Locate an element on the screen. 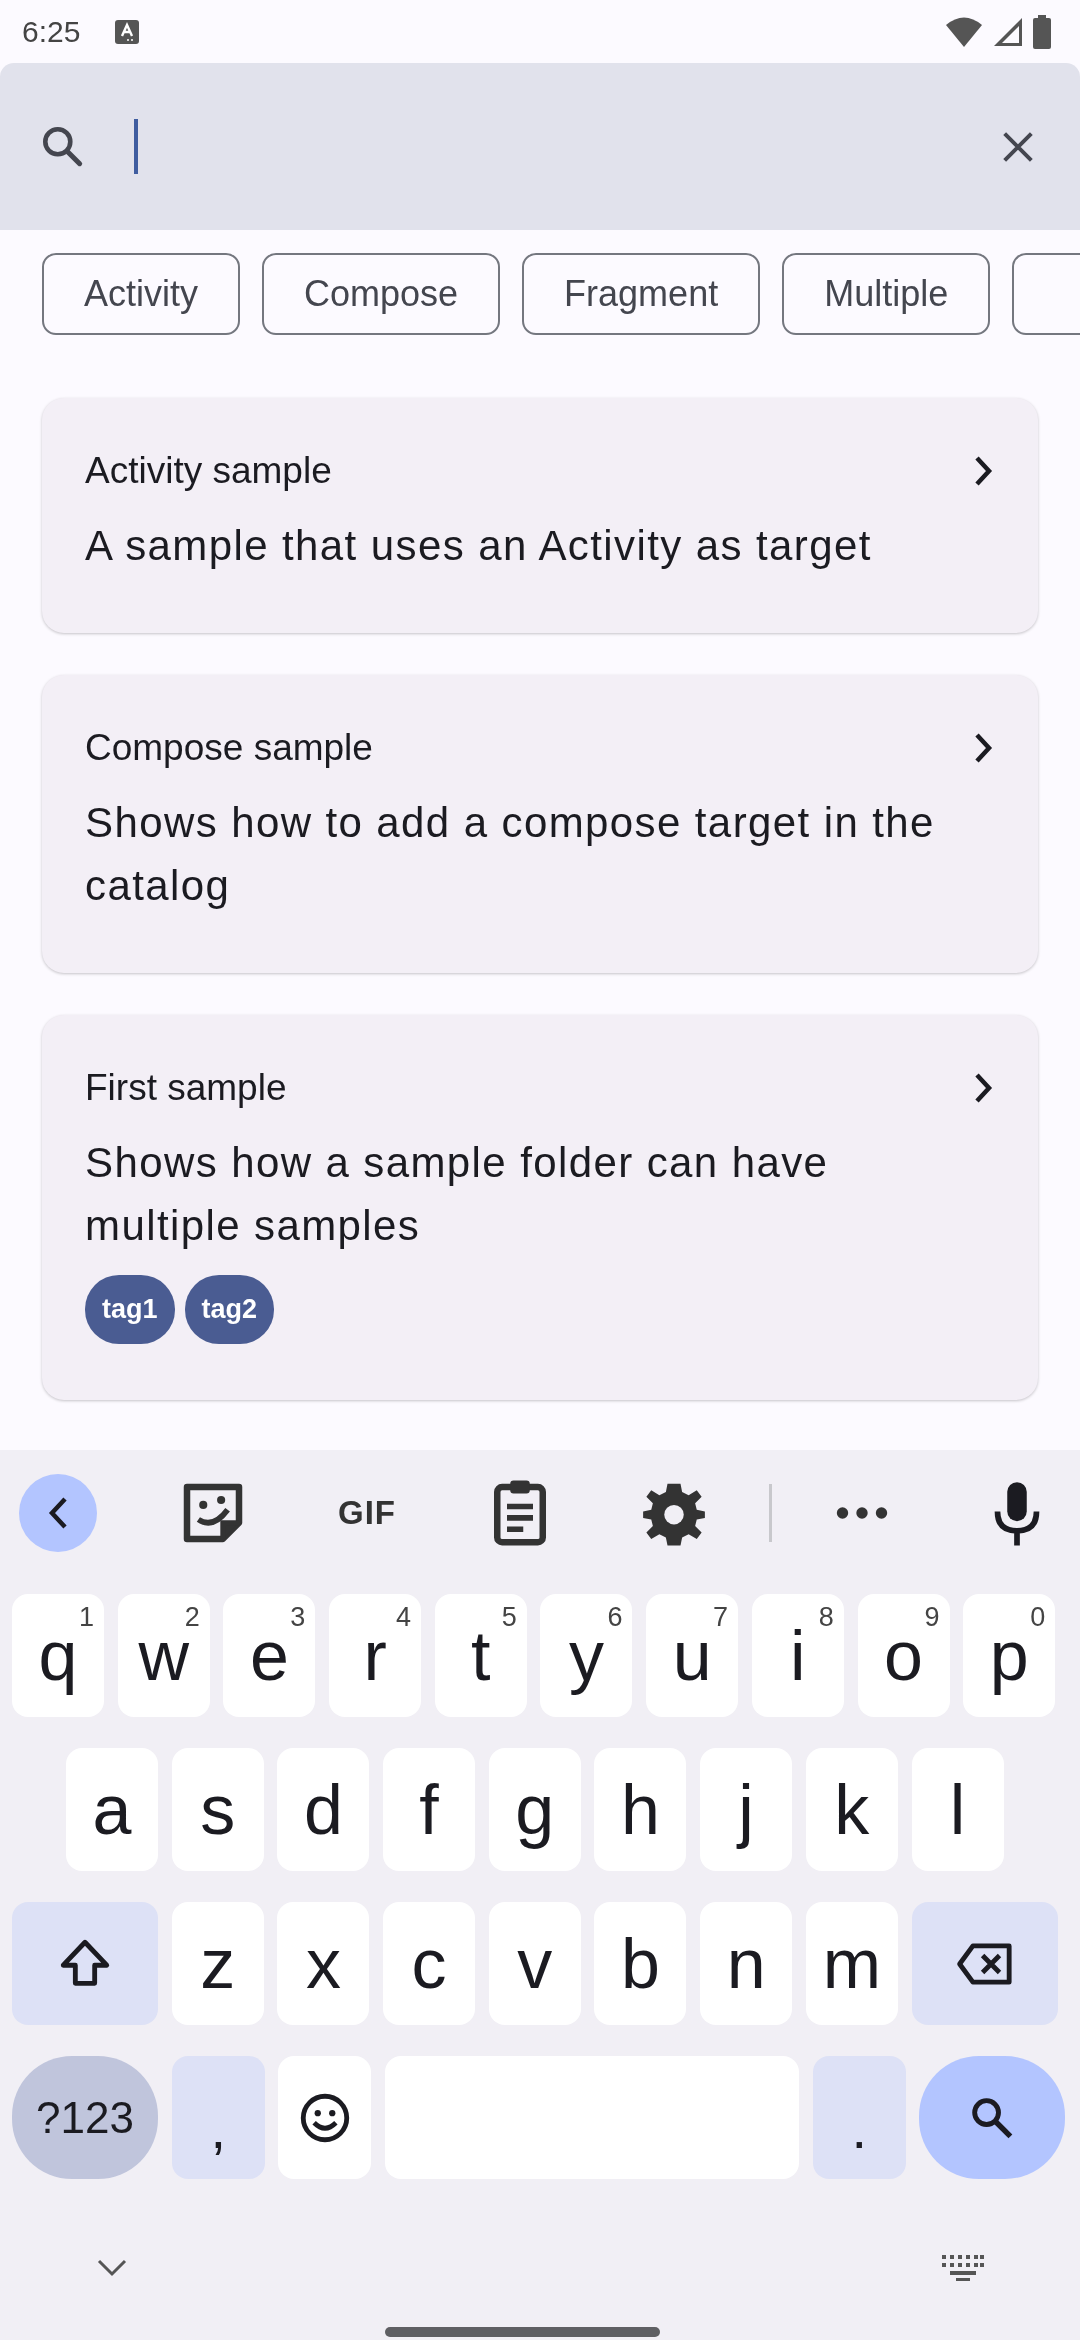 This screenshot has width=1080, height=2340. keyboard-icon is located at coordinates (963, 2268).